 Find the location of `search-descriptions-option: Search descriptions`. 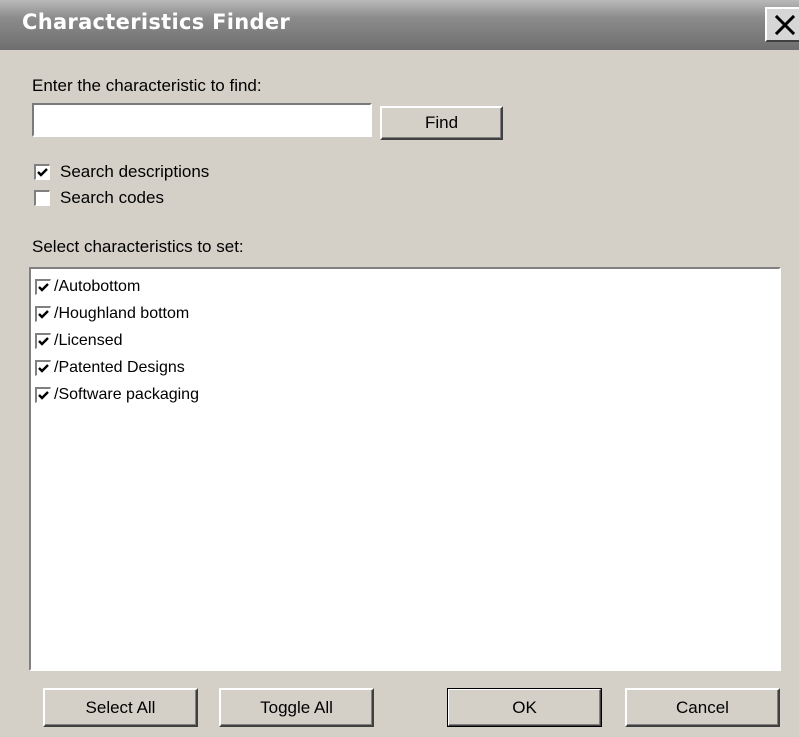

search-descriptions-option: Search descriptions is located at coordinates (121, 172).